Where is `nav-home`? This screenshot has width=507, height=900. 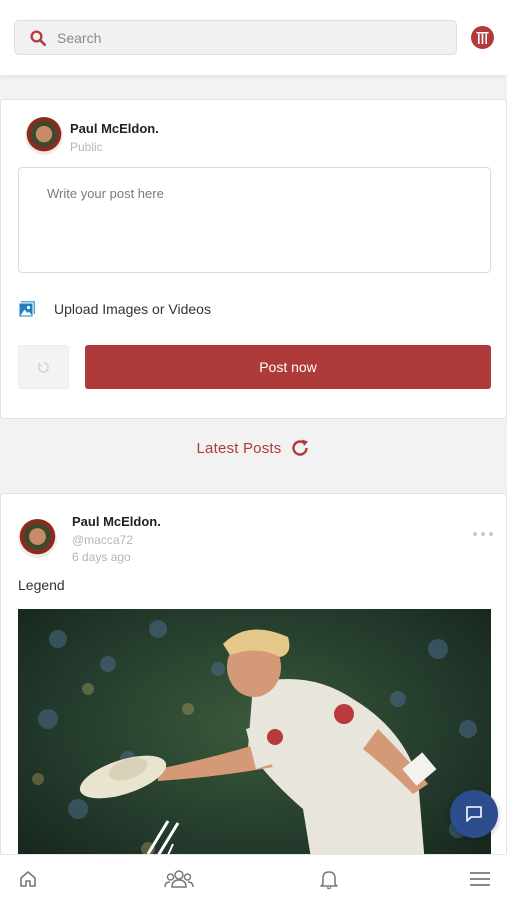
nav-home is located at coordinates (28, 879).